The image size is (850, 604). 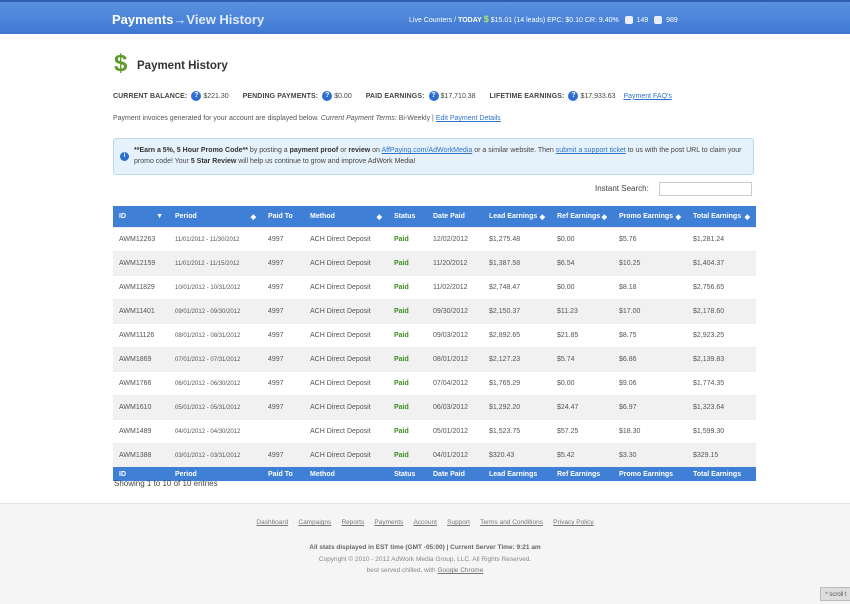 What do you see at coordinates (166, 483) in the screenshot?
I see `table-info: Showing 1 to 10 of 10 entries` at bounding box center [166, 483].